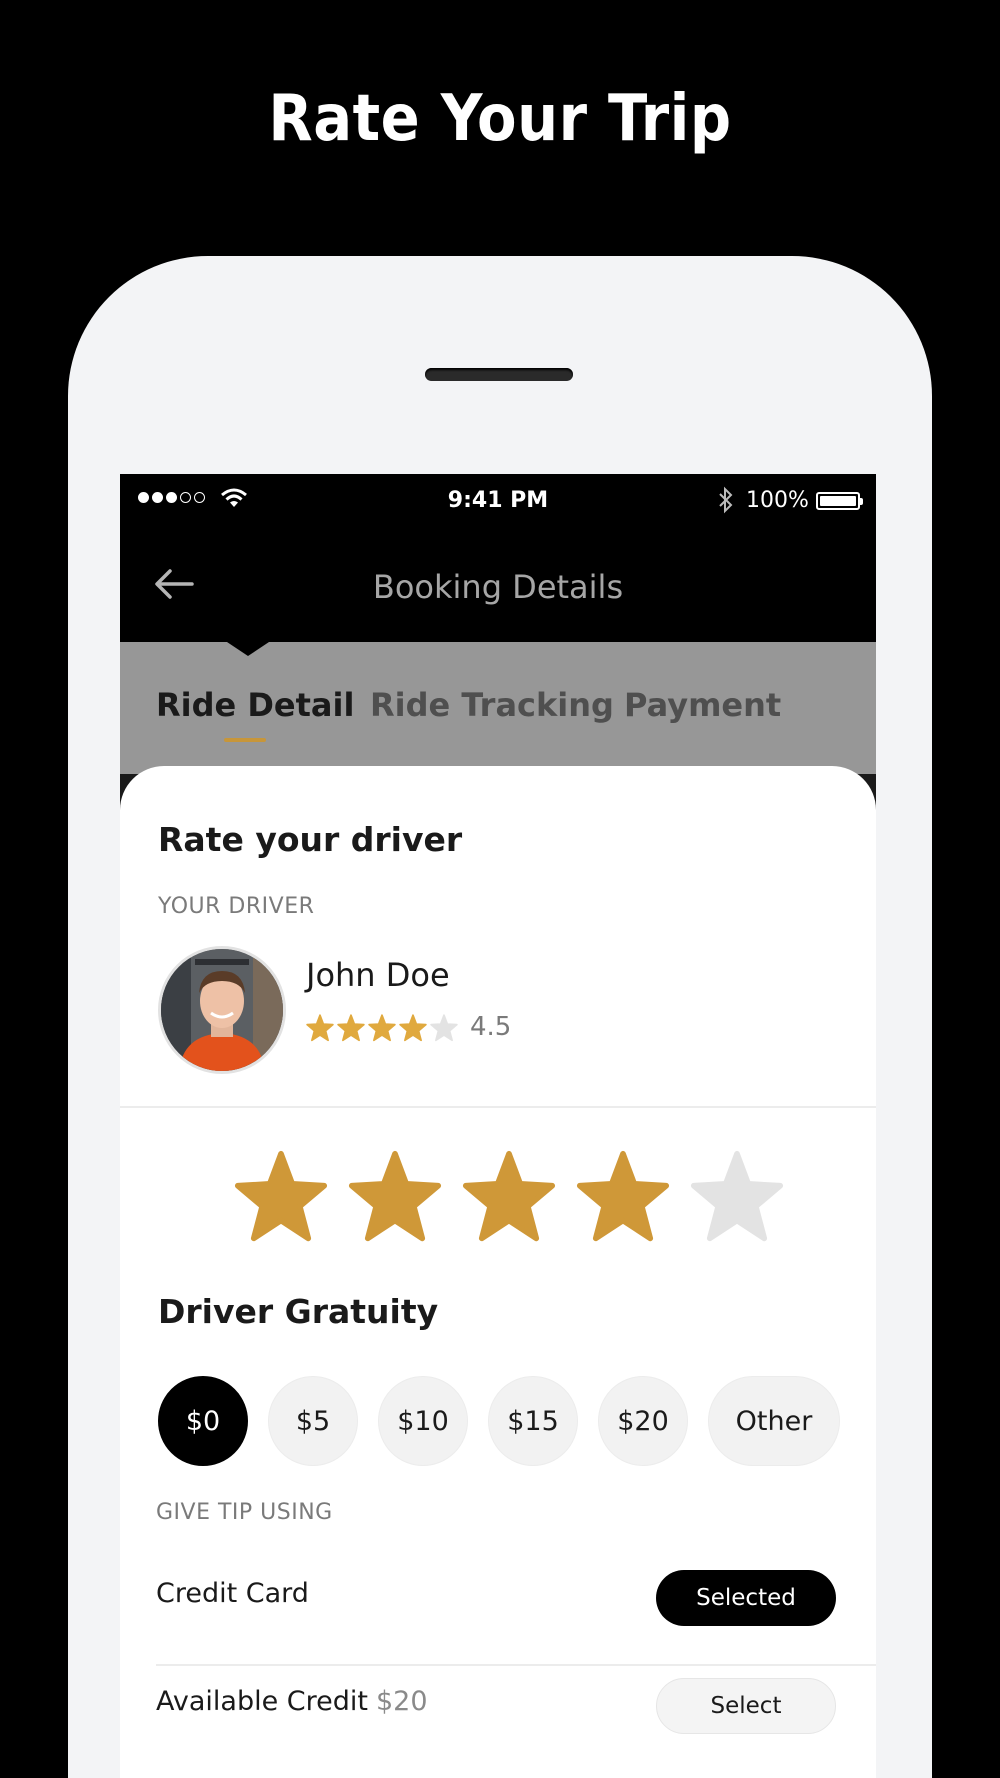  I want to click on tip-option-0: $0, so click(203, 1421).